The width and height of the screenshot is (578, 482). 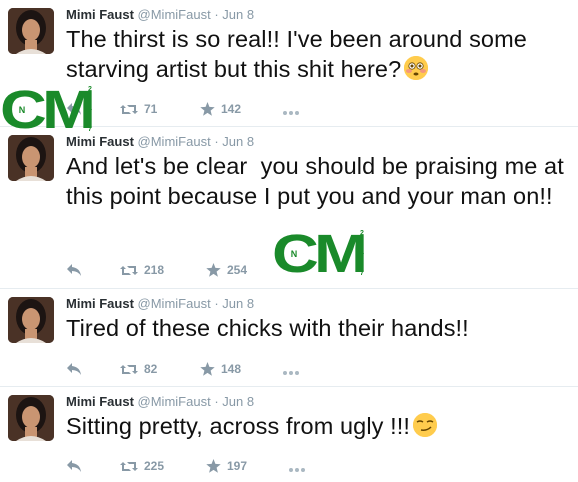 I want to click on retweet-button: 218, so click(x=142, y=270).